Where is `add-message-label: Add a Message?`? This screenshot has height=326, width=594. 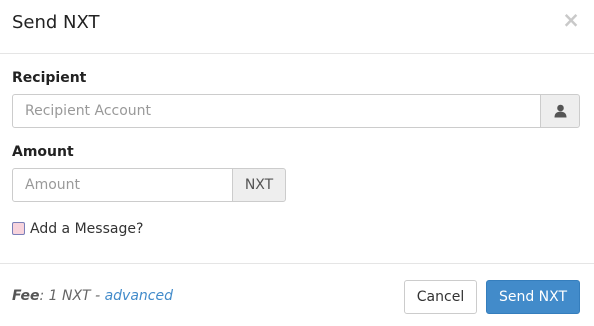 add-message-label: Add a Message? is located at coordinates (86, 229).